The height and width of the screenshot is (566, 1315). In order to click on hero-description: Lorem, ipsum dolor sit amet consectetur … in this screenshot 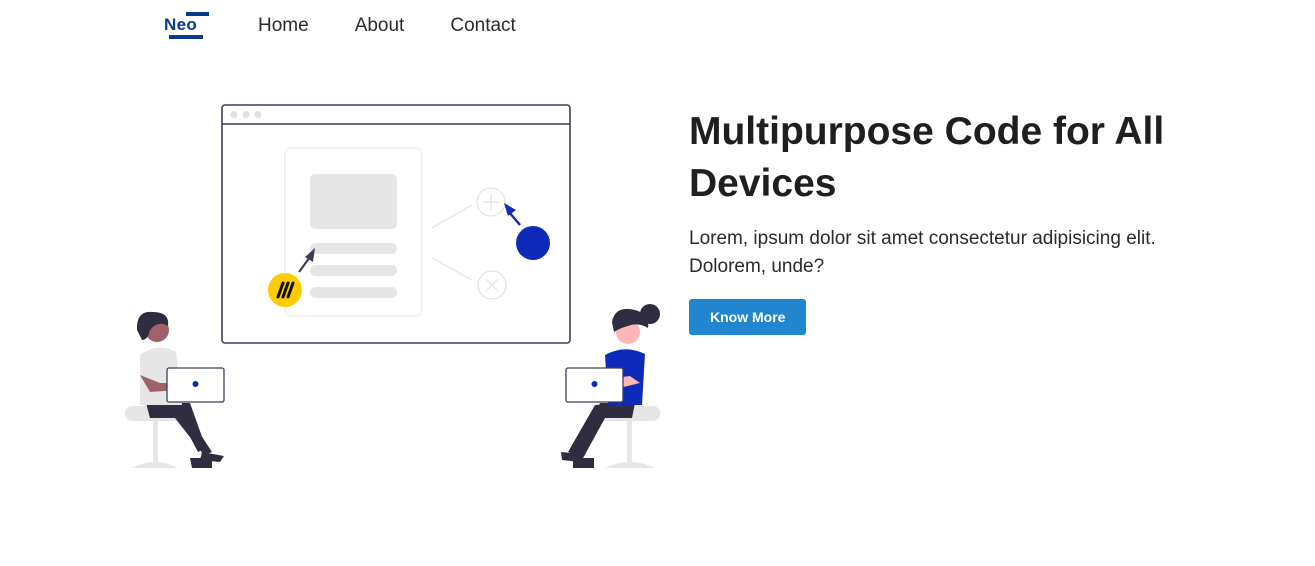, I will do `click(922, 252)`.